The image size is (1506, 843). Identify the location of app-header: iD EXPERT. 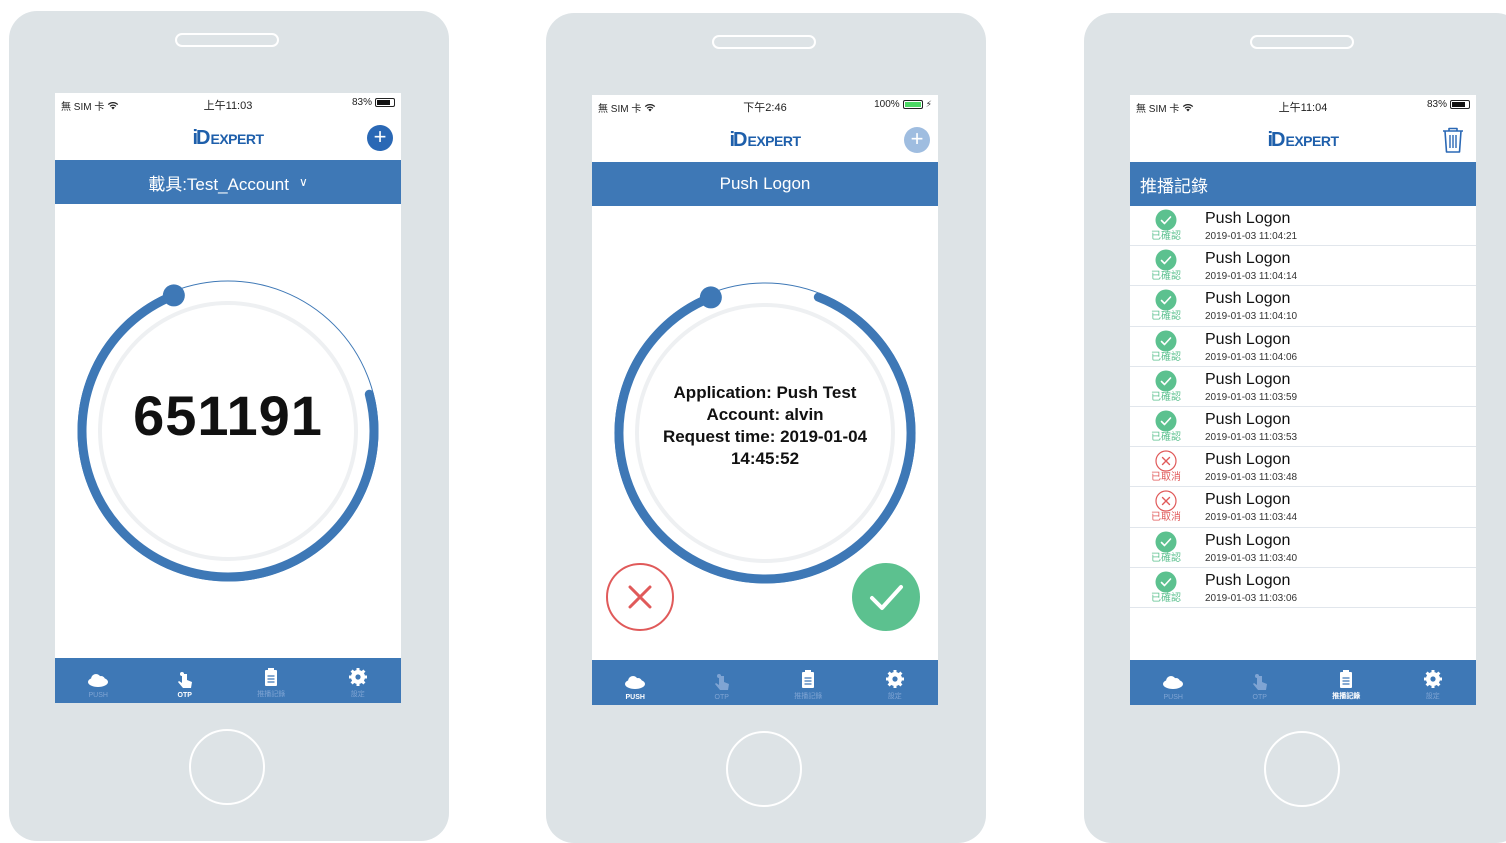
(1303, 141).